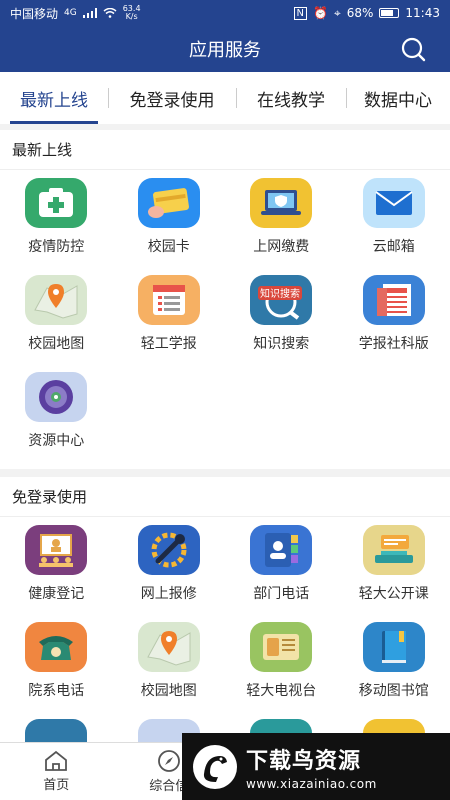  What do you see at coordinates (131, 12) in the screenshot?
I see `network-speed: 63.4 K/s` at bounding box center [131, 12].